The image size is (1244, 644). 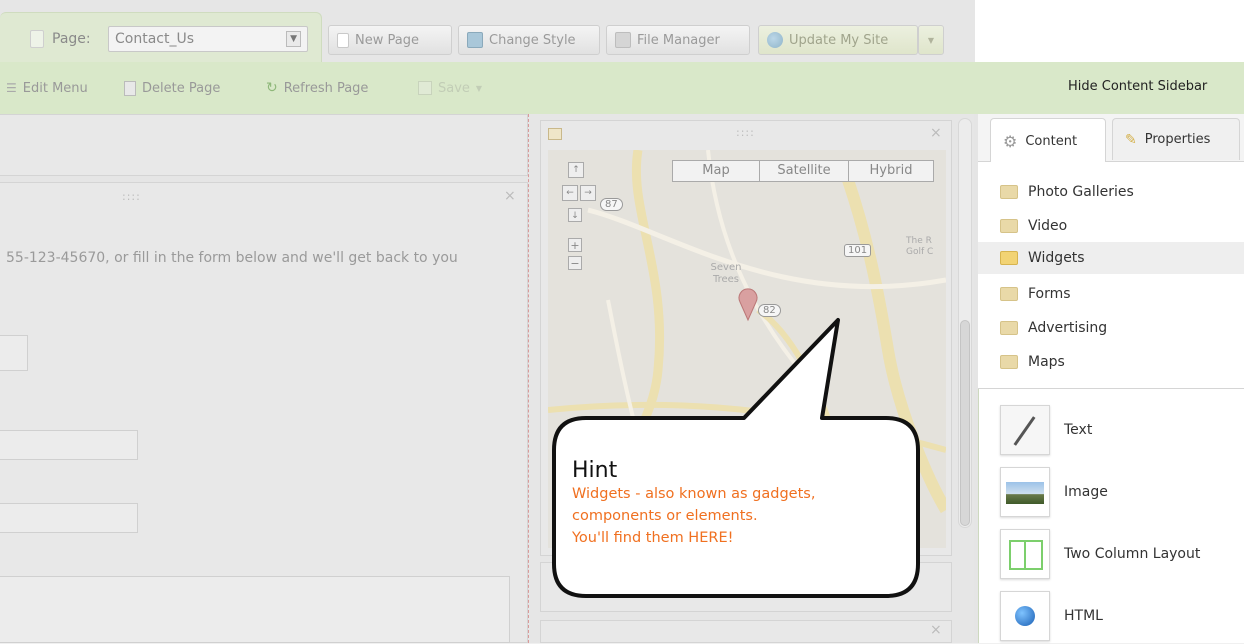 What do you see at coordinates (1010, 141) in the screenshot?
I see `gear-icon: ⚙` at bounding box center [1010, 141].